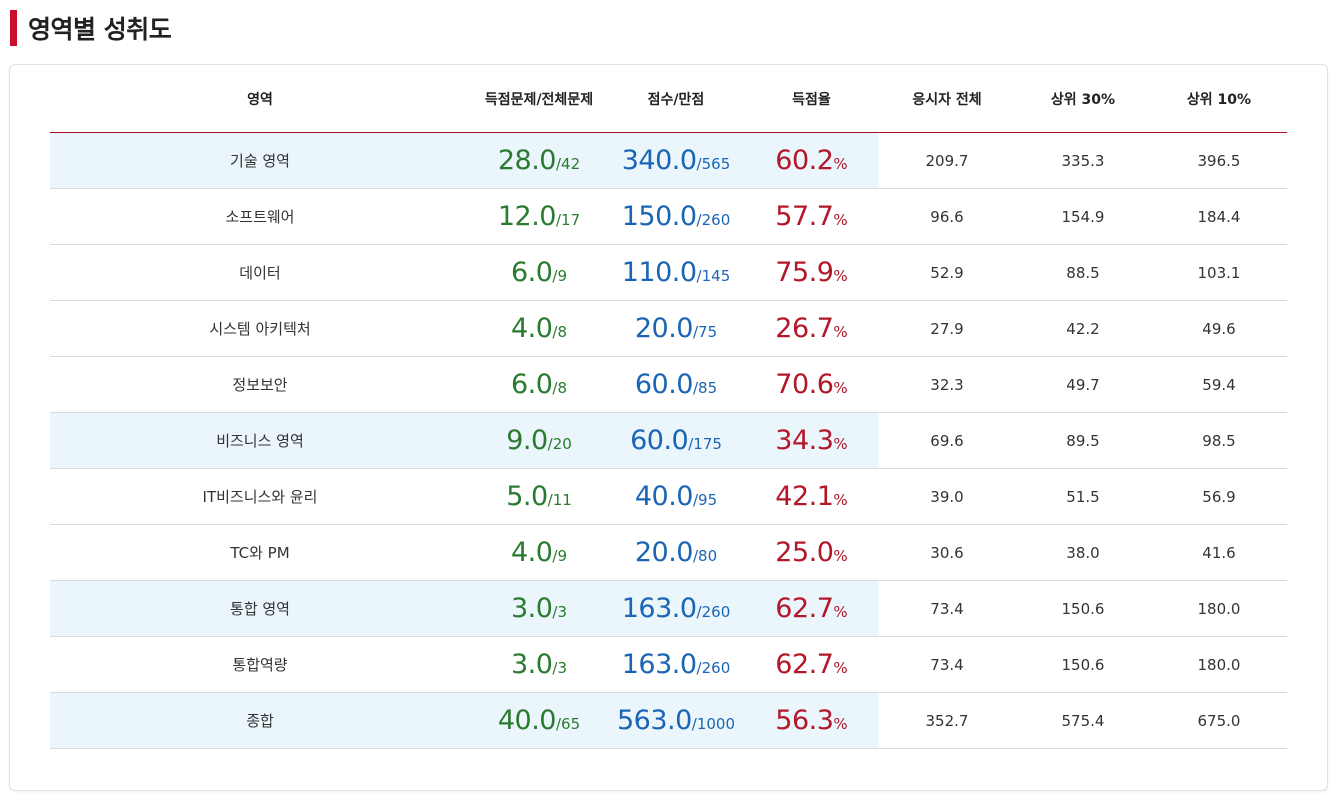  I want to click on score-cell: 563.0/1000, so click(676, 720).